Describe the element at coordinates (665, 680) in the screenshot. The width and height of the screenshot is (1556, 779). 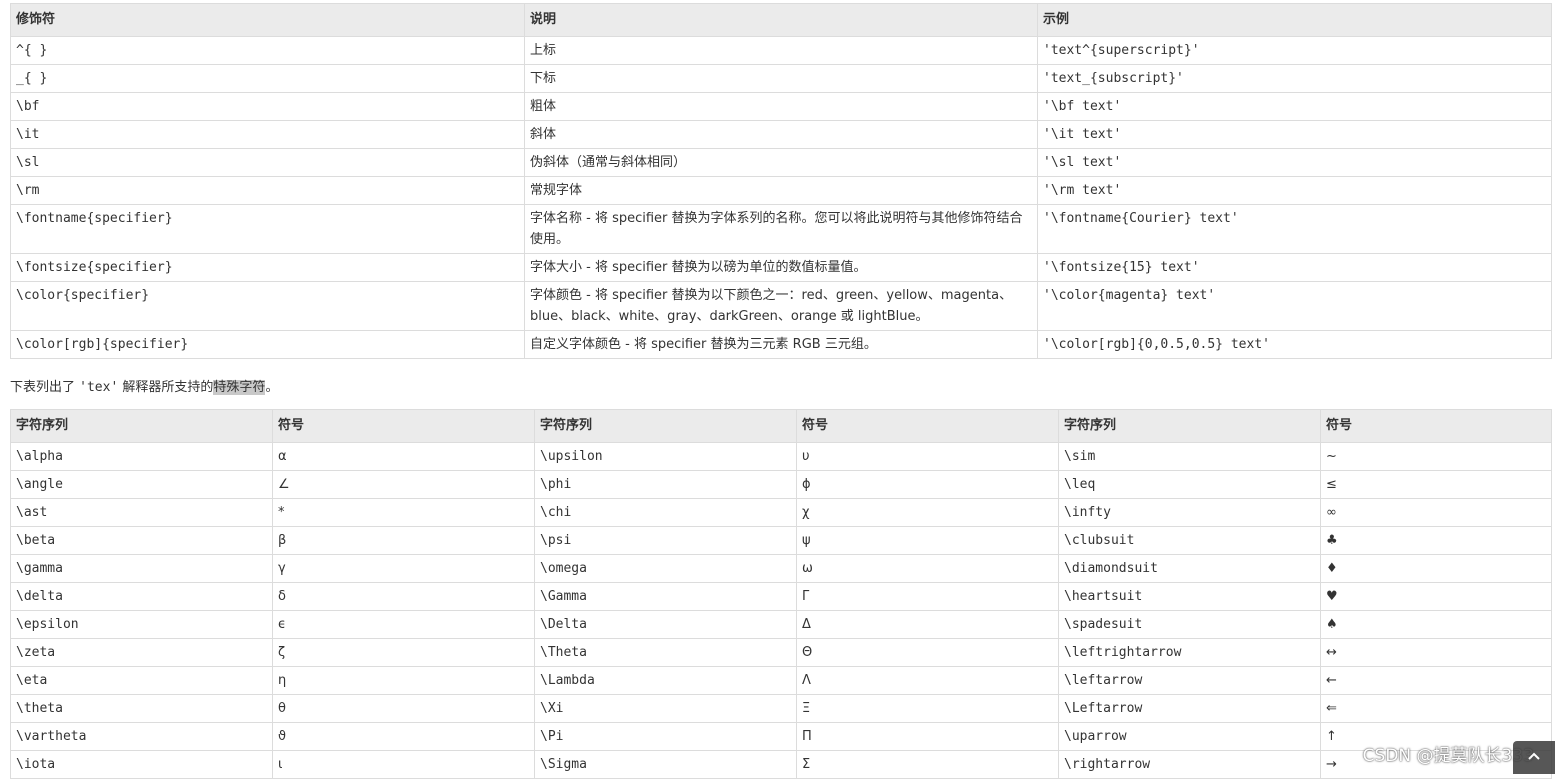
I see `char-sequence-cell: \Lambda` at that location.